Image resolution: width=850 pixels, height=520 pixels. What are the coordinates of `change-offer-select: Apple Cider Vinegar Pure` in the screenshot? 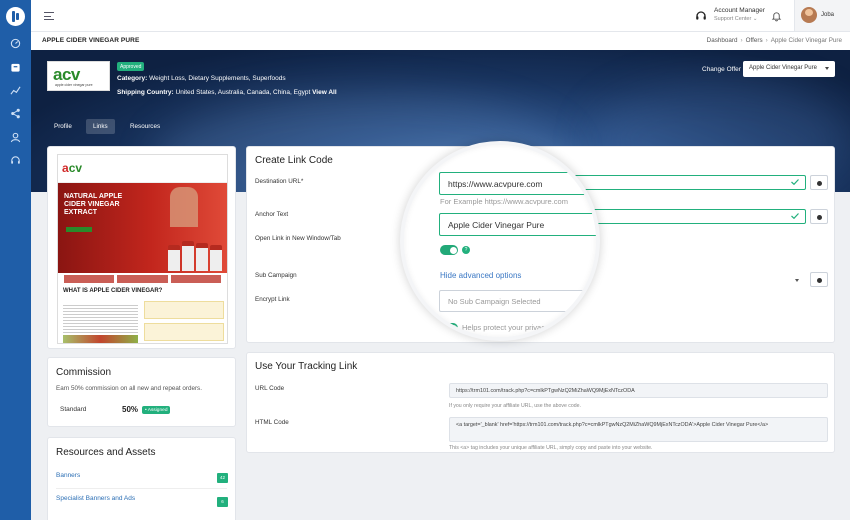 It's located at (789, 69).